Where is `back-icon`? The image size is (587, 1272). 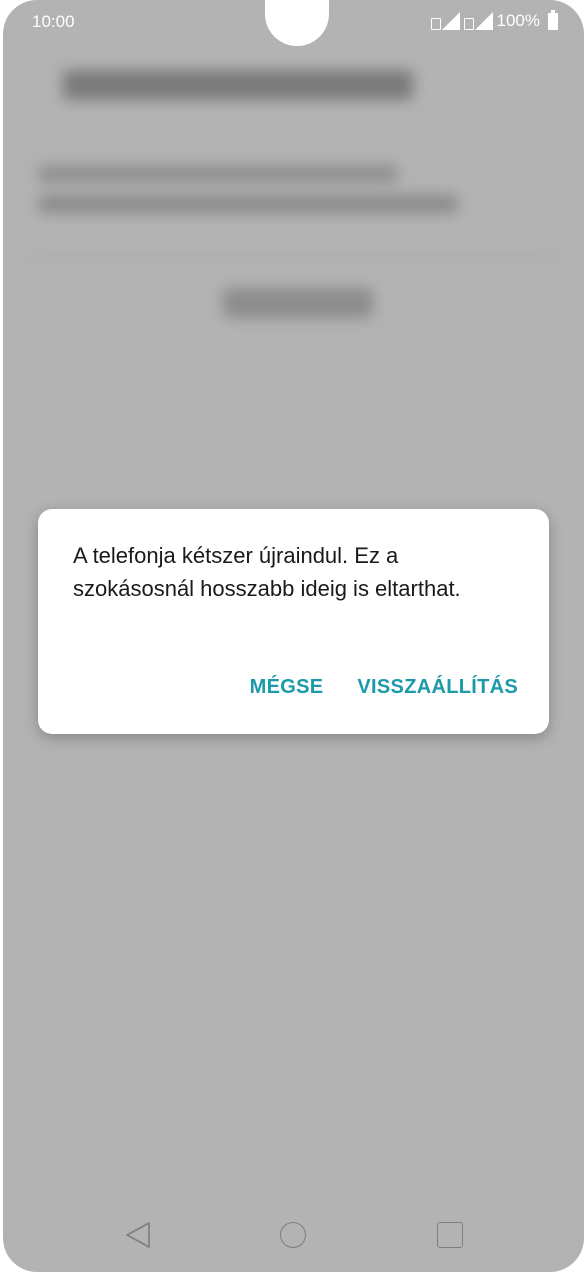 back-icon is located at coordinates (138, 1235).